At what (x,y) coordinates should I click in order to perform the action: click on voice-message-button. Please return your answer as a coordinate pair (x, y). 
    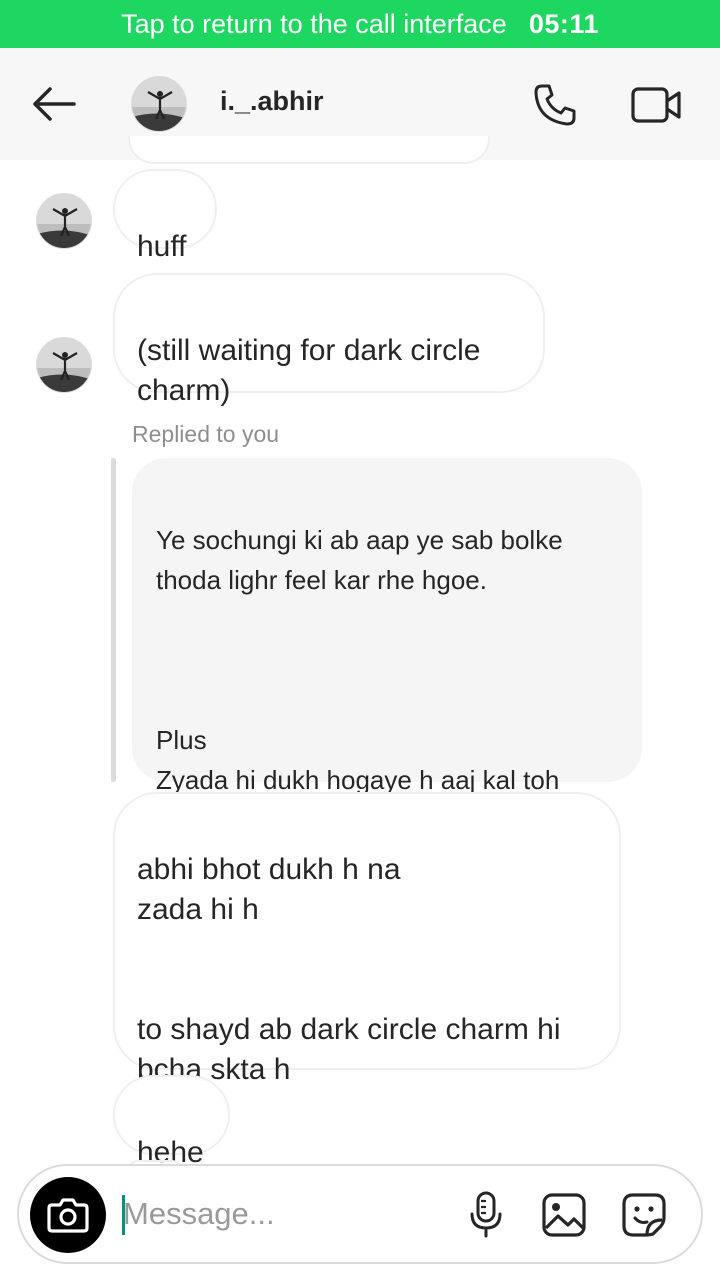
    Looking at the image, I should click on (486, 1215).